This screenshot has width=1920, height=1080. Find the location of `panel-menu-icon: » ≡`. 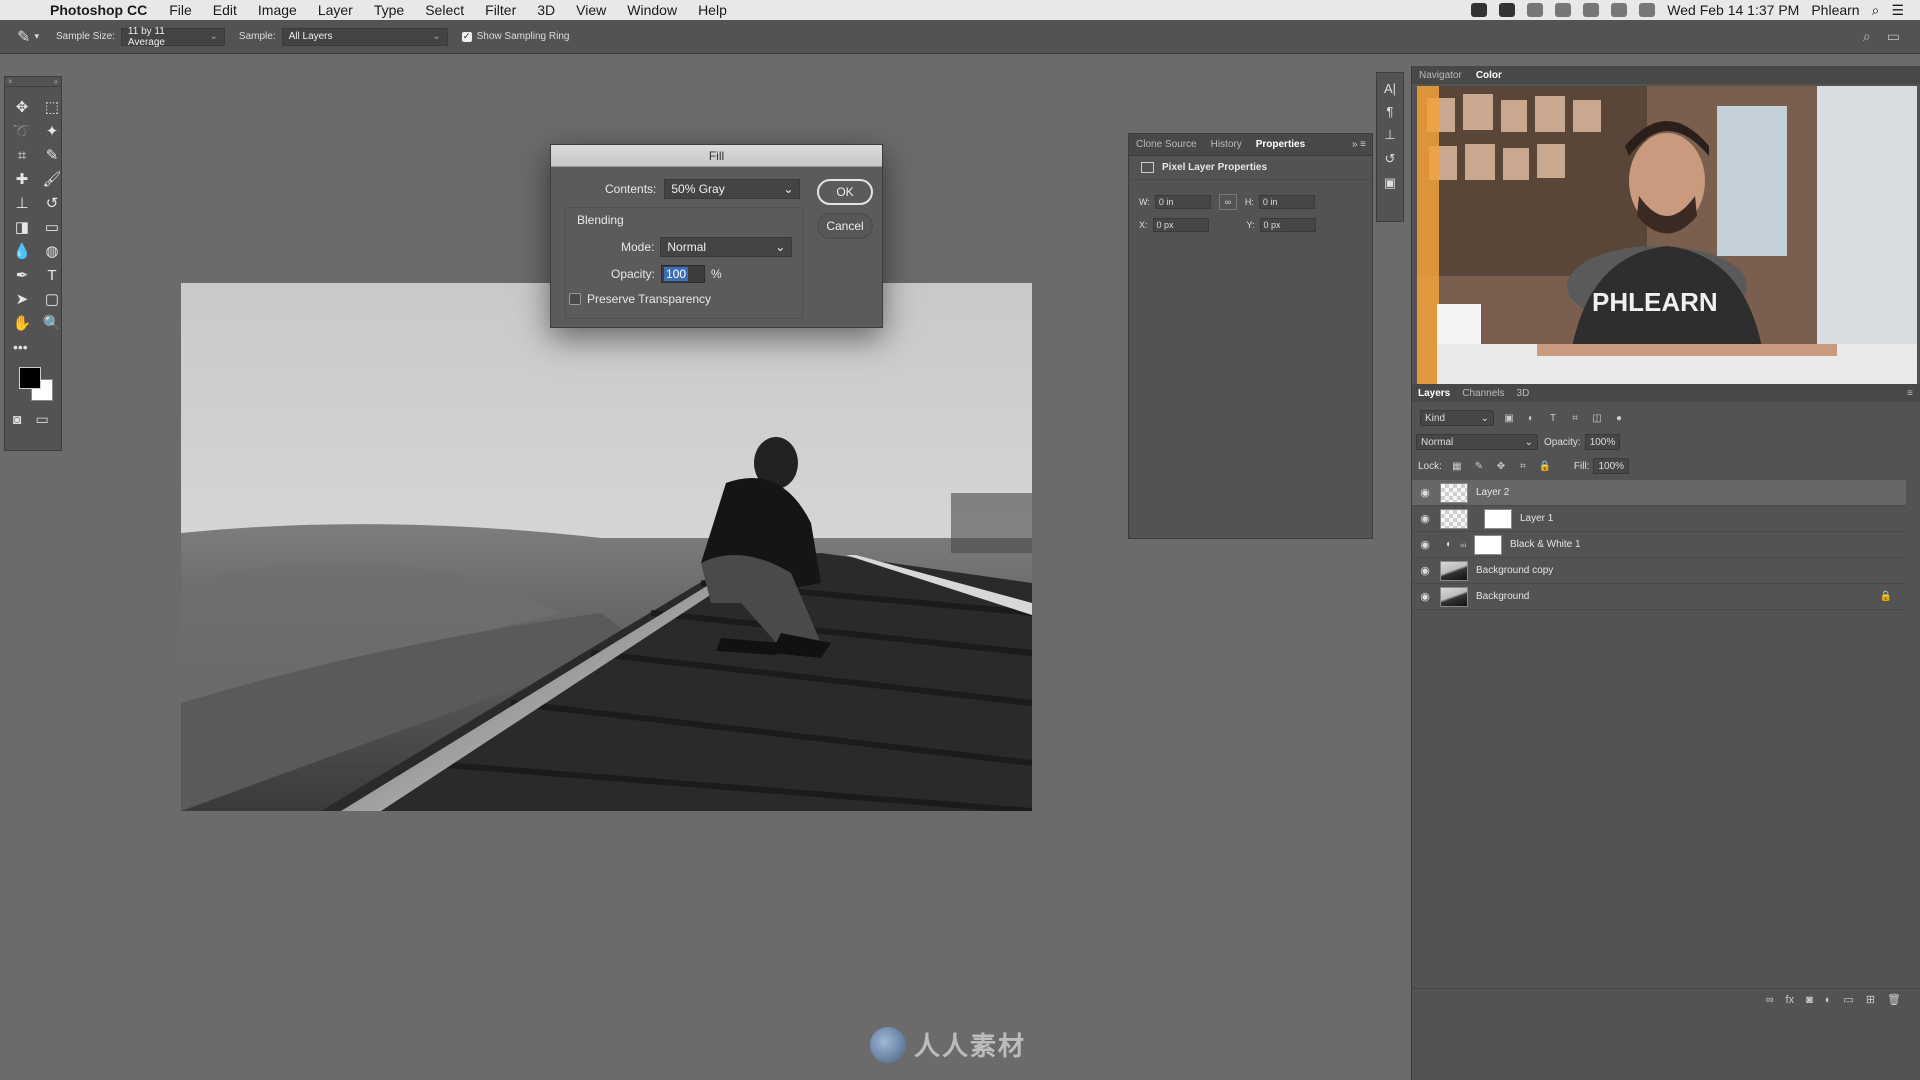

panel-menu-icon: » ≡ is located at coordinates (1358, 144).